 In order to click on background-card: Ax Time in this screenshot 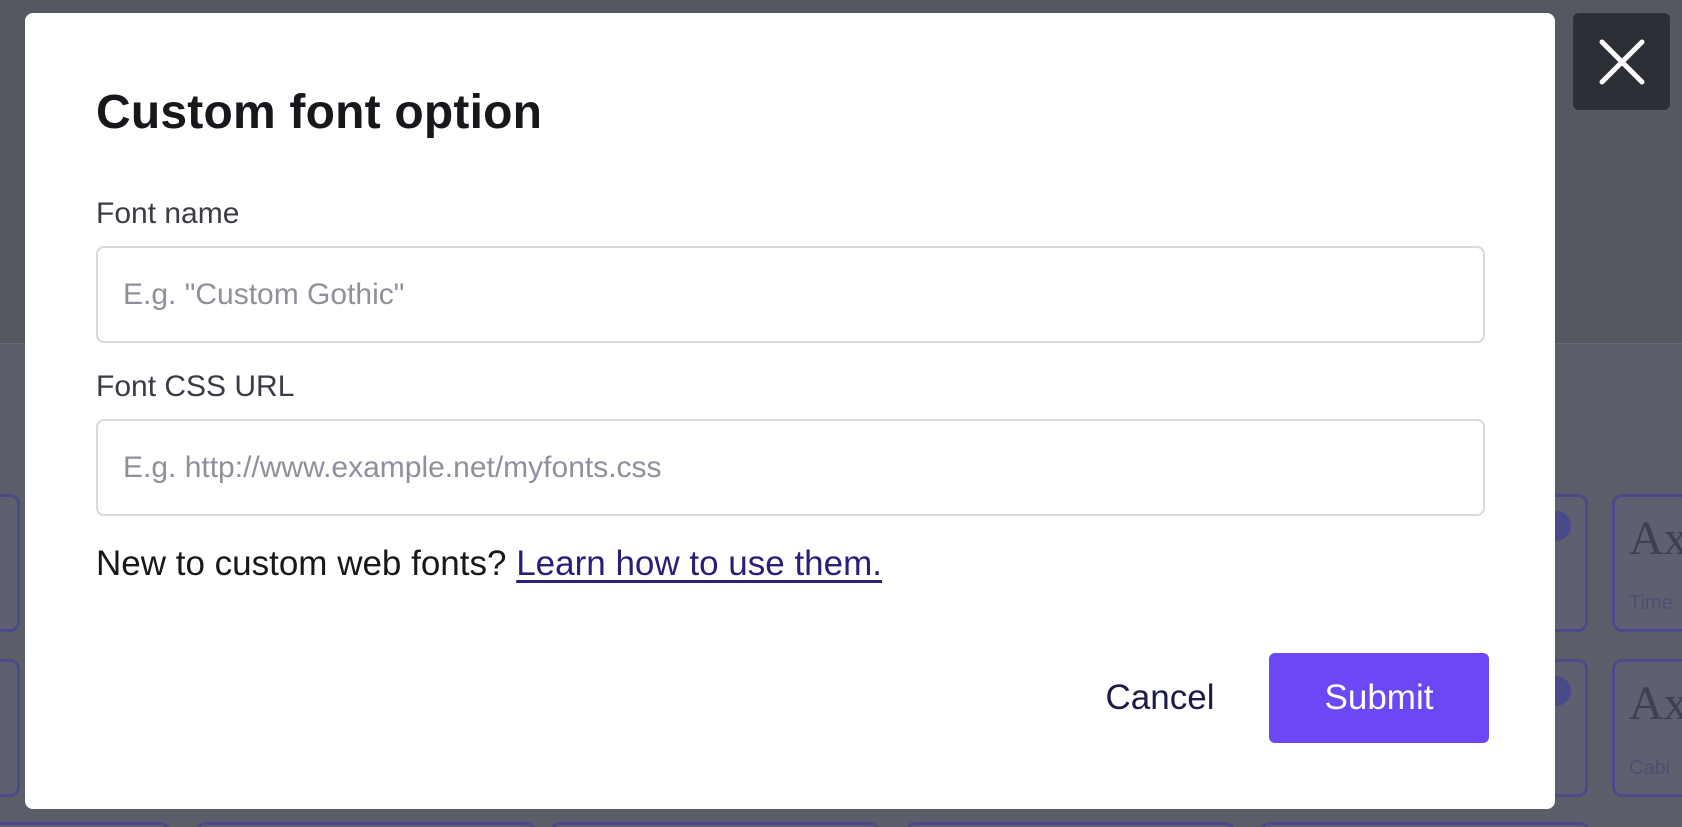, I will do `click(1647, 563)`.